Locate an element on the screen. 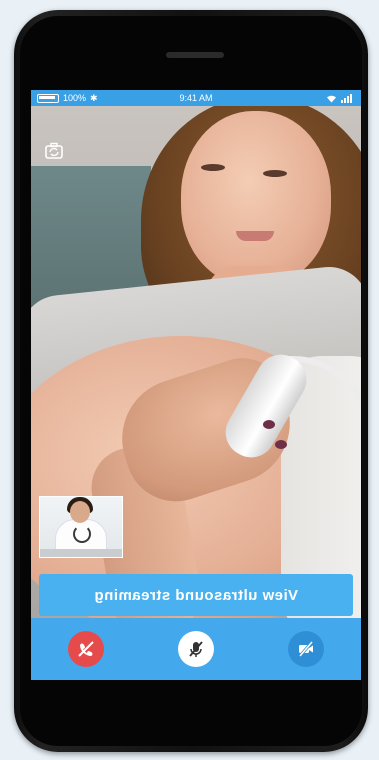 The width and height of the screenshot is (379, 760). video-off-icon is located at coordinates (306, 649).